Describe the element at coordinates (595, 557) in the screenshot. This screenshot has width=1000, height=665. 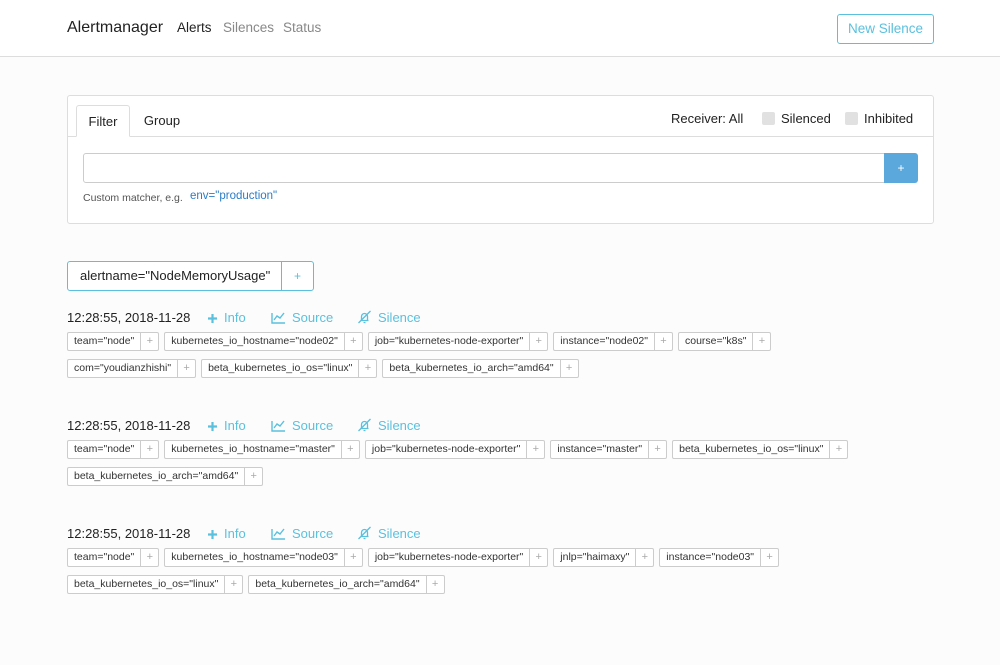
I see `label-text: jnlp="haimaxy"` at that location.